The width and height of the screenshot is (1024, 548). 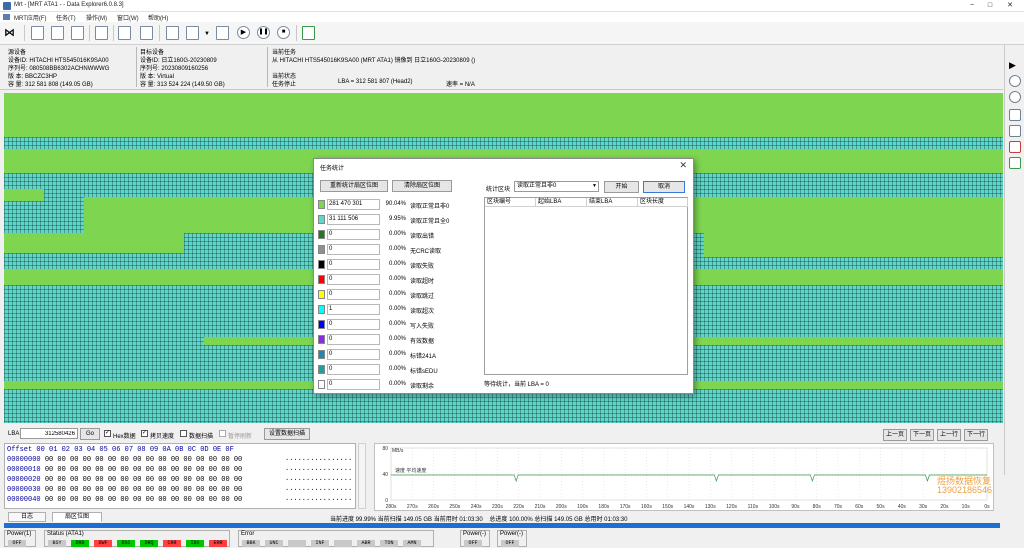 I want to click on prev-page-button: 上一页, so click(x=895, y=435).